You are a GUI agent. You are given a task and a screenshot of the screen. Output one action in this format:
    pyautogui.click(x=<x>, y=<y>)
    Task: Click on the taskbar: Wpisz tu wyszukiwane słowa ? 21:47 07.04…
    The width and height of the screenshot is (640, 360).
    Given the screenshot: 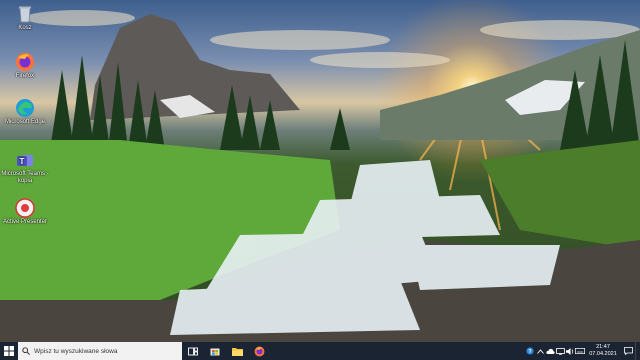 What is the action you would take?
    pyautogui.click(x=320, y=351)
    